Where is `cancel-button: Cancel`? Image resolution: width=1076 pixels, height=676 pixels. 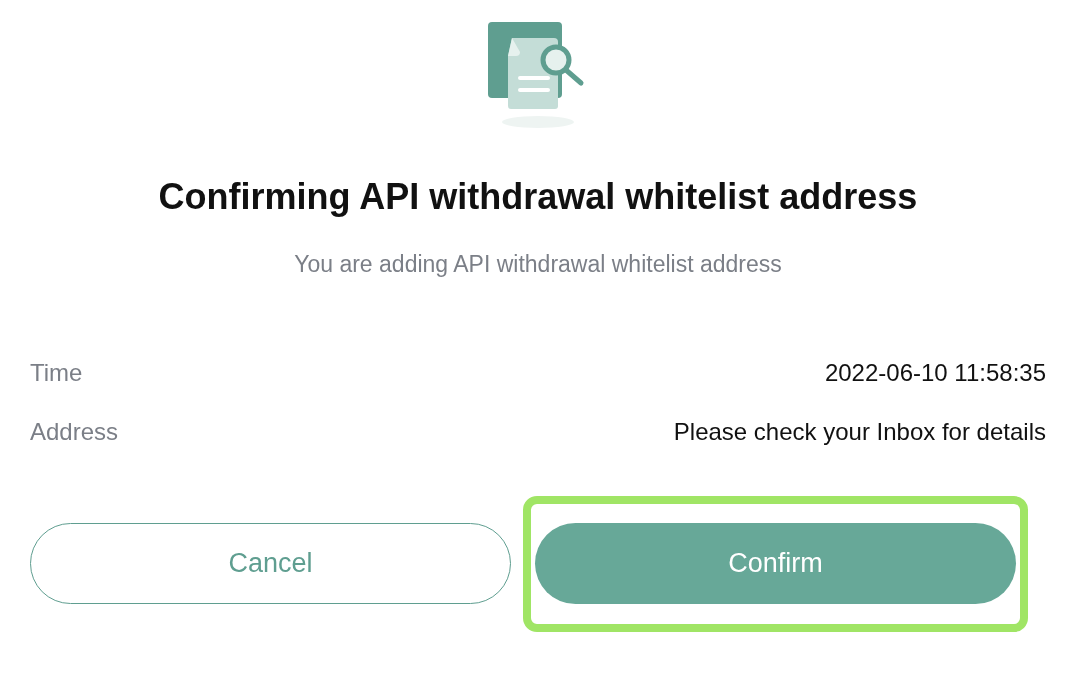
cancel-button: Cancel is located at coordinates (270, 563).